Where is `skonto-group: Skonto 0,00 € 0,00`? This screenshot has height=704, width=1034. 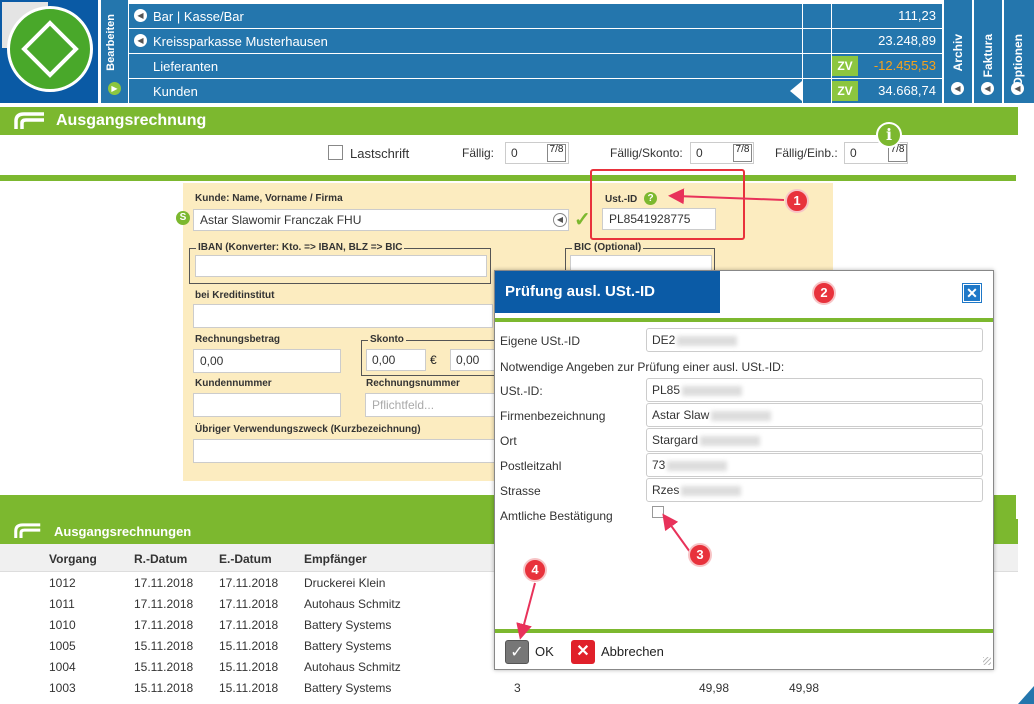
skonto-group: Skonto 0,00 € 0,00 is located at coordinates (431, 355).